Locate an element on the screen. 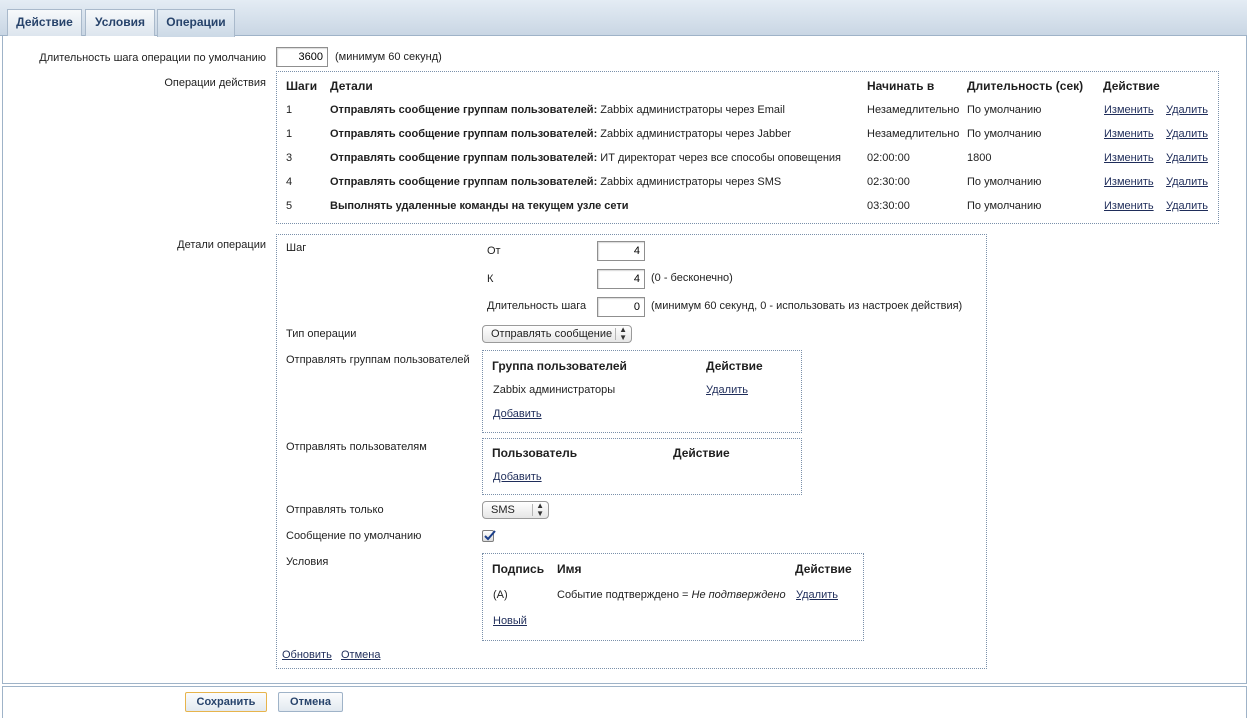 This screenshot has width=1247, height=718. op-type-label: Тип операции is located at coordinates (321, 334).